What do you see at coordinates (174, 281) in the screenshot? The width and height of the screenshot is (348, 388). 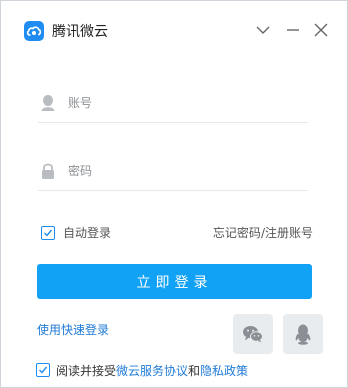 I see `login-button: 立即登录` at bounding box center [174, 281].